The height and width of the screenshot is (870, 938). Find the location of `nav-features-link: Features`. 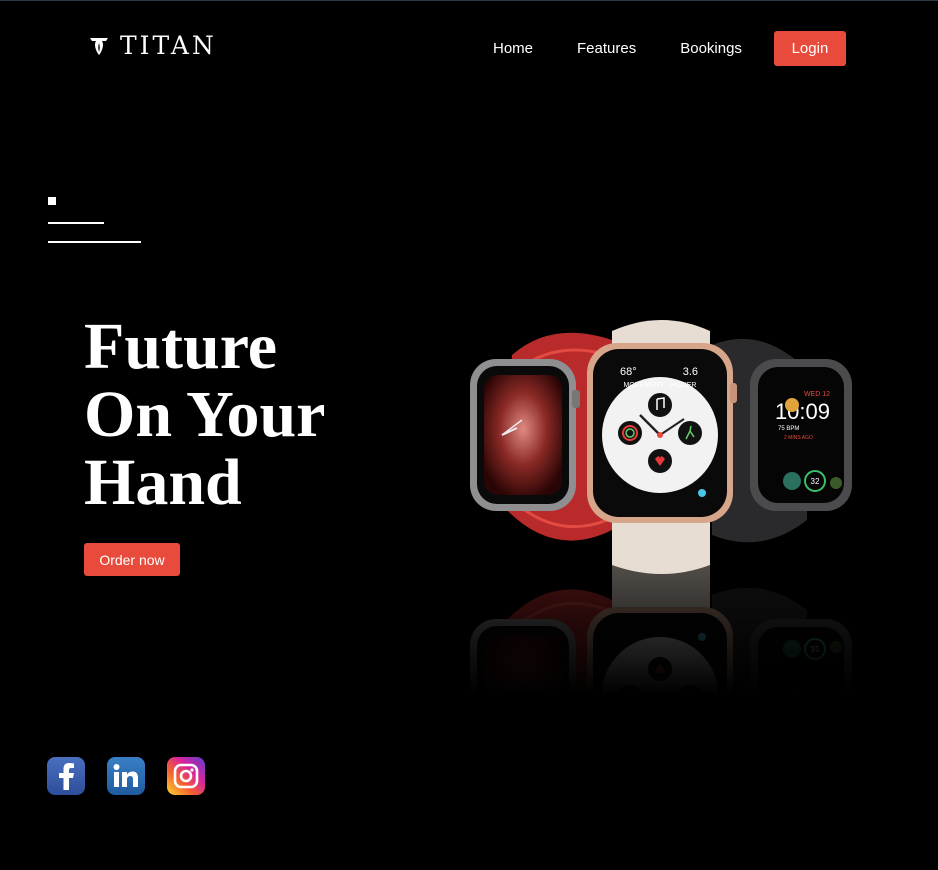

nav-features-link: Features is located at coordinates (606, 48).